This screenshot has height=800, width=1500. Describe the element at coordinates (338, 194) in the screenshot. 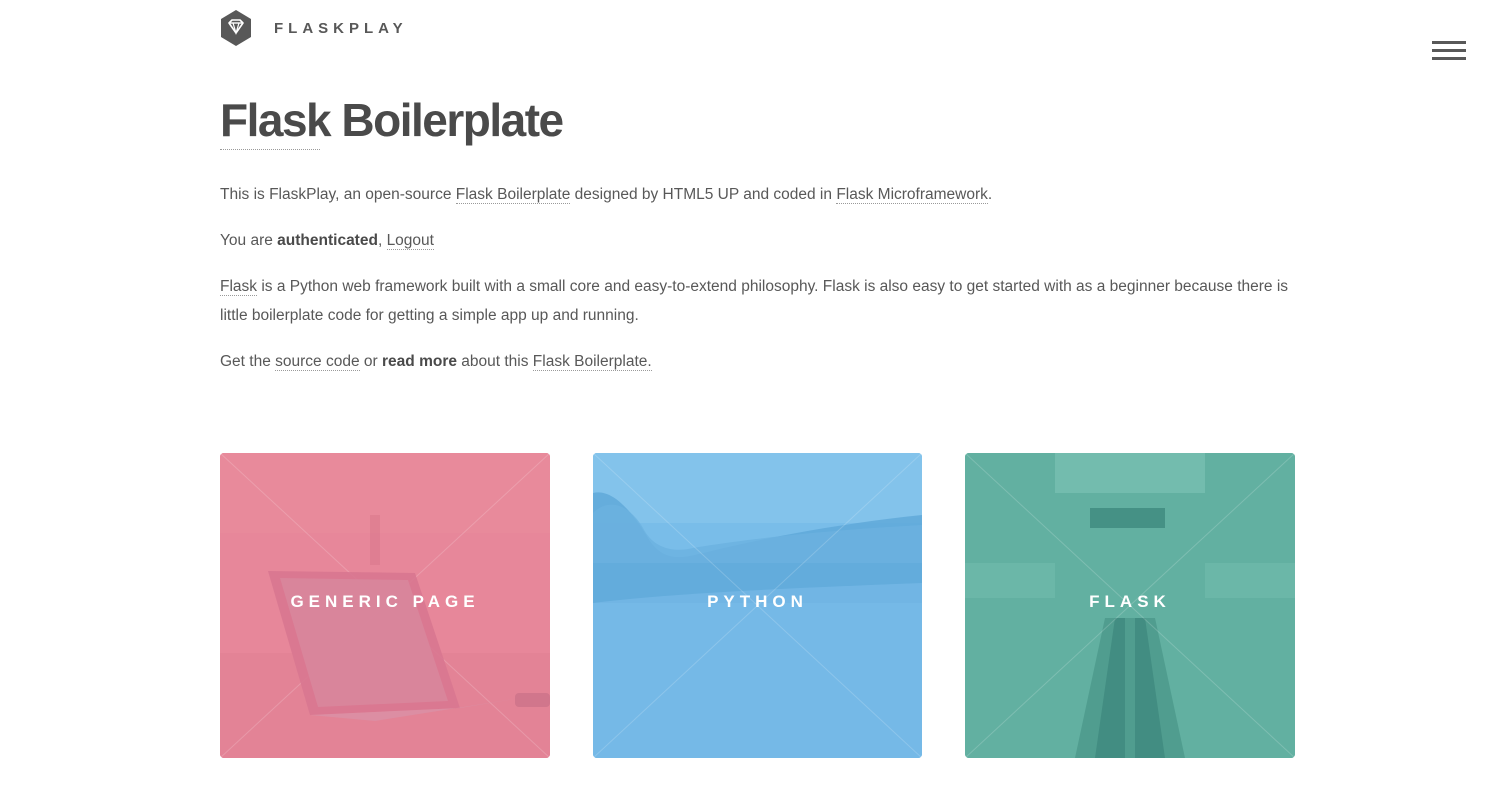

I see `intro-text-1: This is FlaskPlay, an open-source` at that location.